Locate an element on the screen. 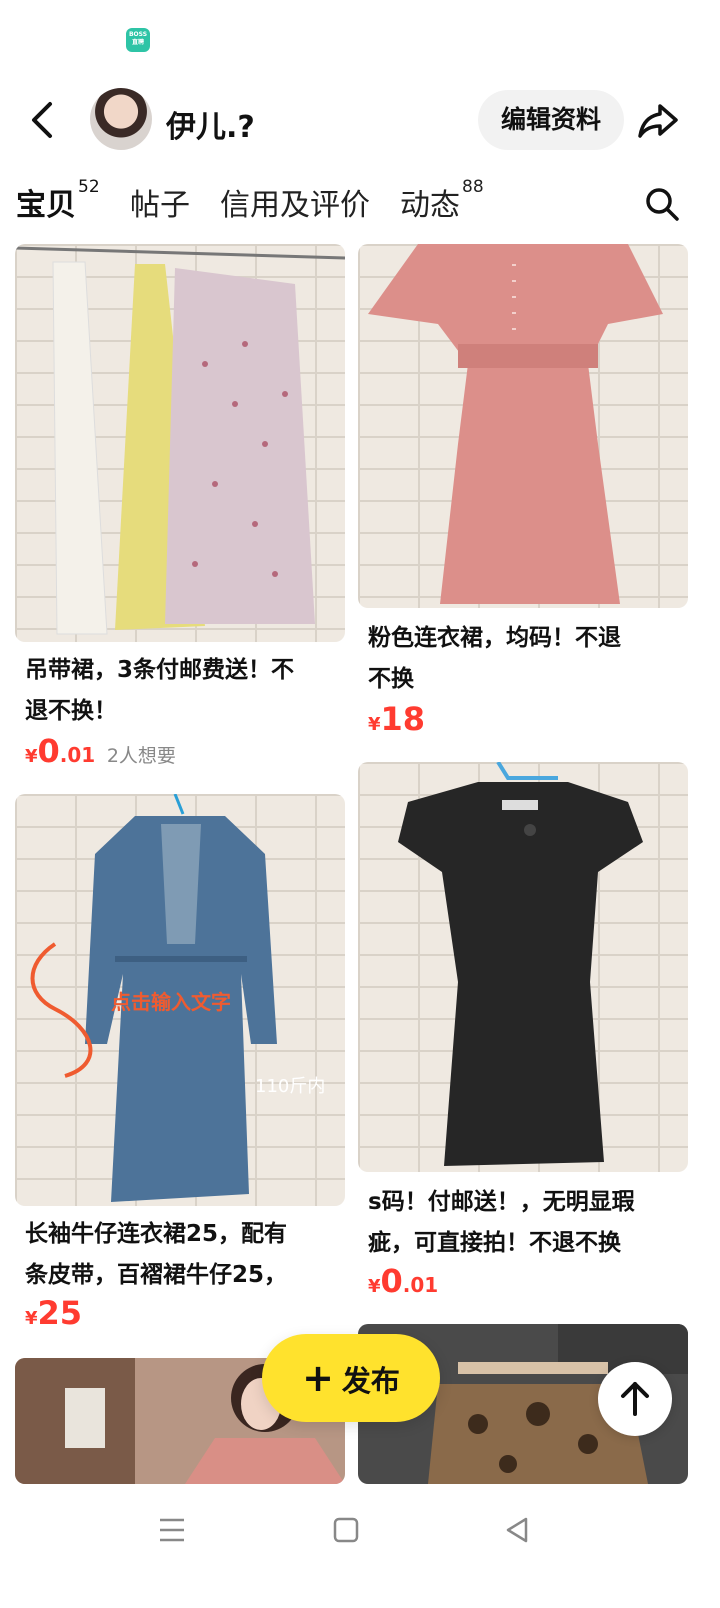 The image size is (720, 1608). product-price: ¥0.01 2人想要 is located at coordinates (100, 751).